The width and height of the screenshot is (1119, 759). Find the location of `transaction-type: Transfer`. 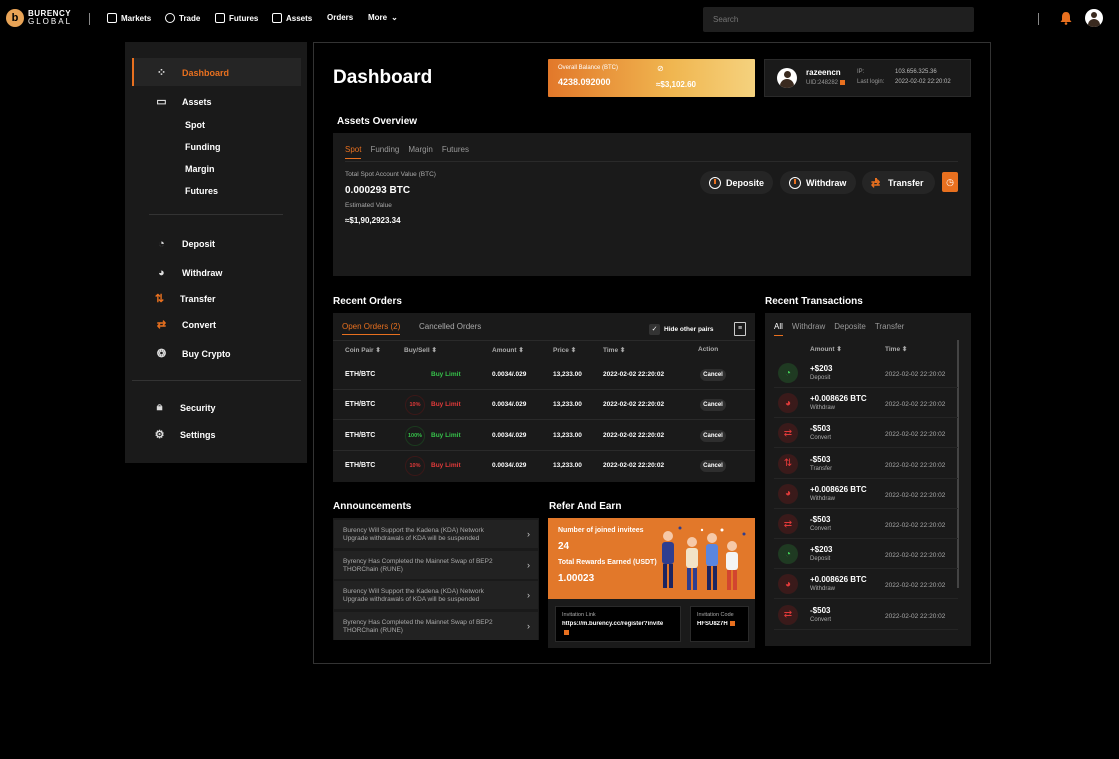

transaction-type: Transfer is located at coordinates (821, 468).